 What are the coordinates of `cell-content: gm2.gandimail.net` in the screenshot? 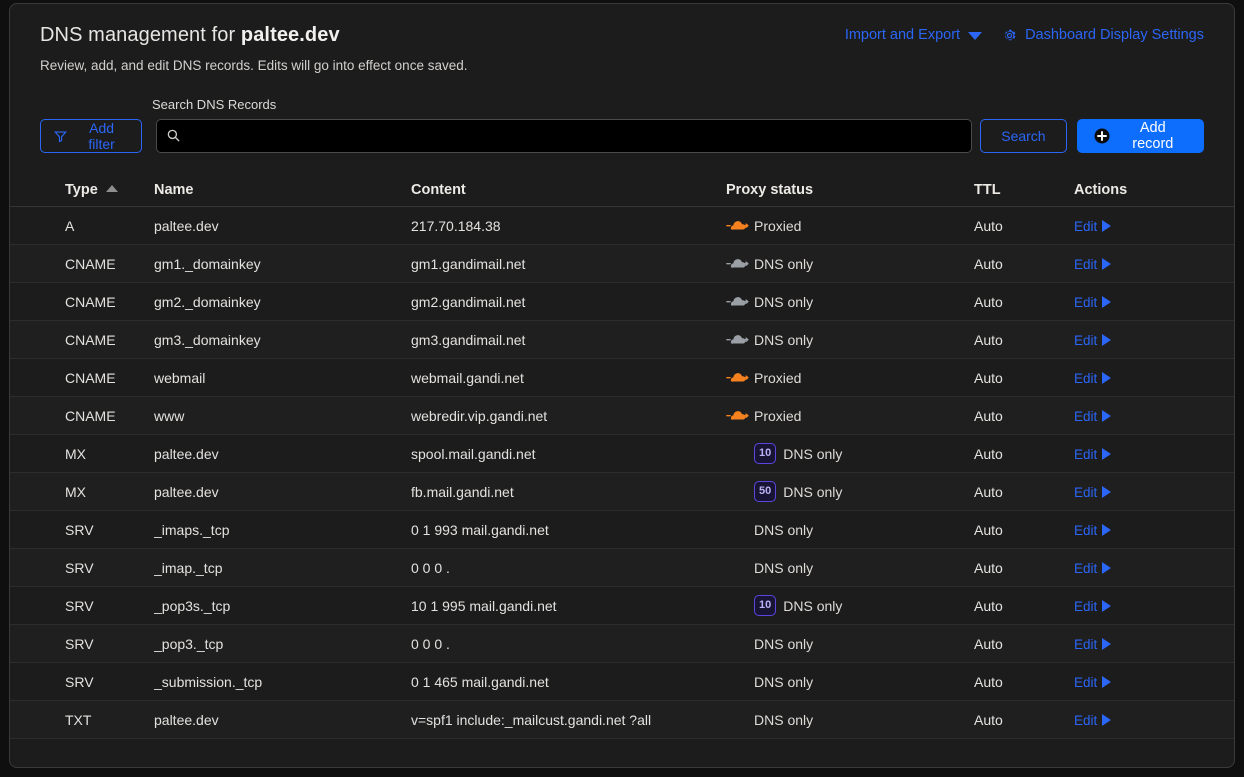 It's located at (468, 301).